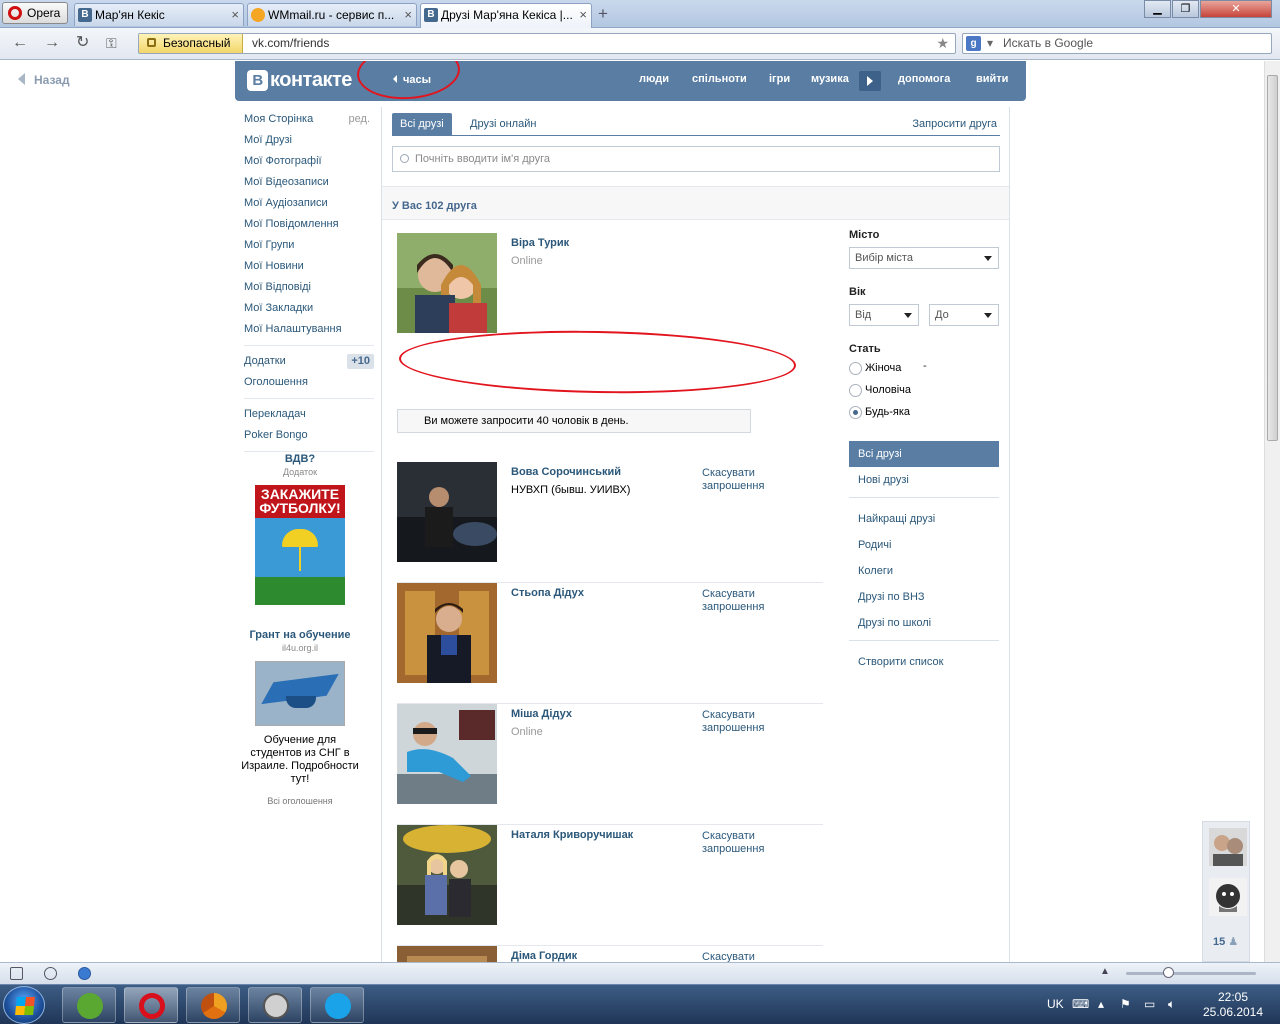  Describe the element at coordinates (924, 597) in the screenshot. I see `list-university-friends: Друзі по ВНЗ` at that location.